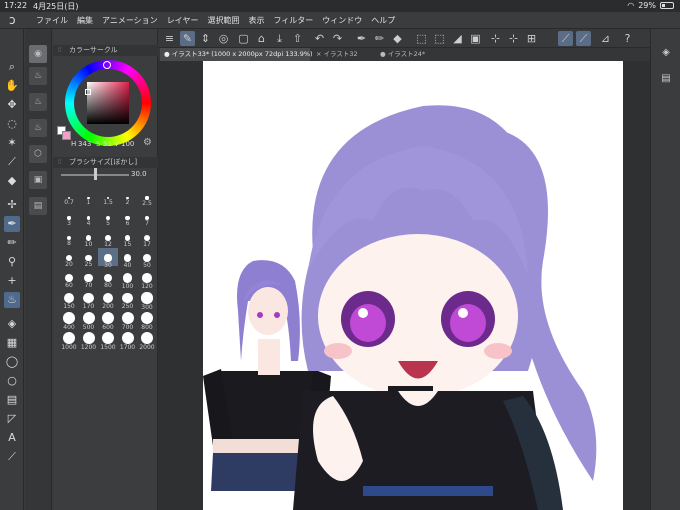  I want to click on brush-size-option: 17, so click(147, 238).